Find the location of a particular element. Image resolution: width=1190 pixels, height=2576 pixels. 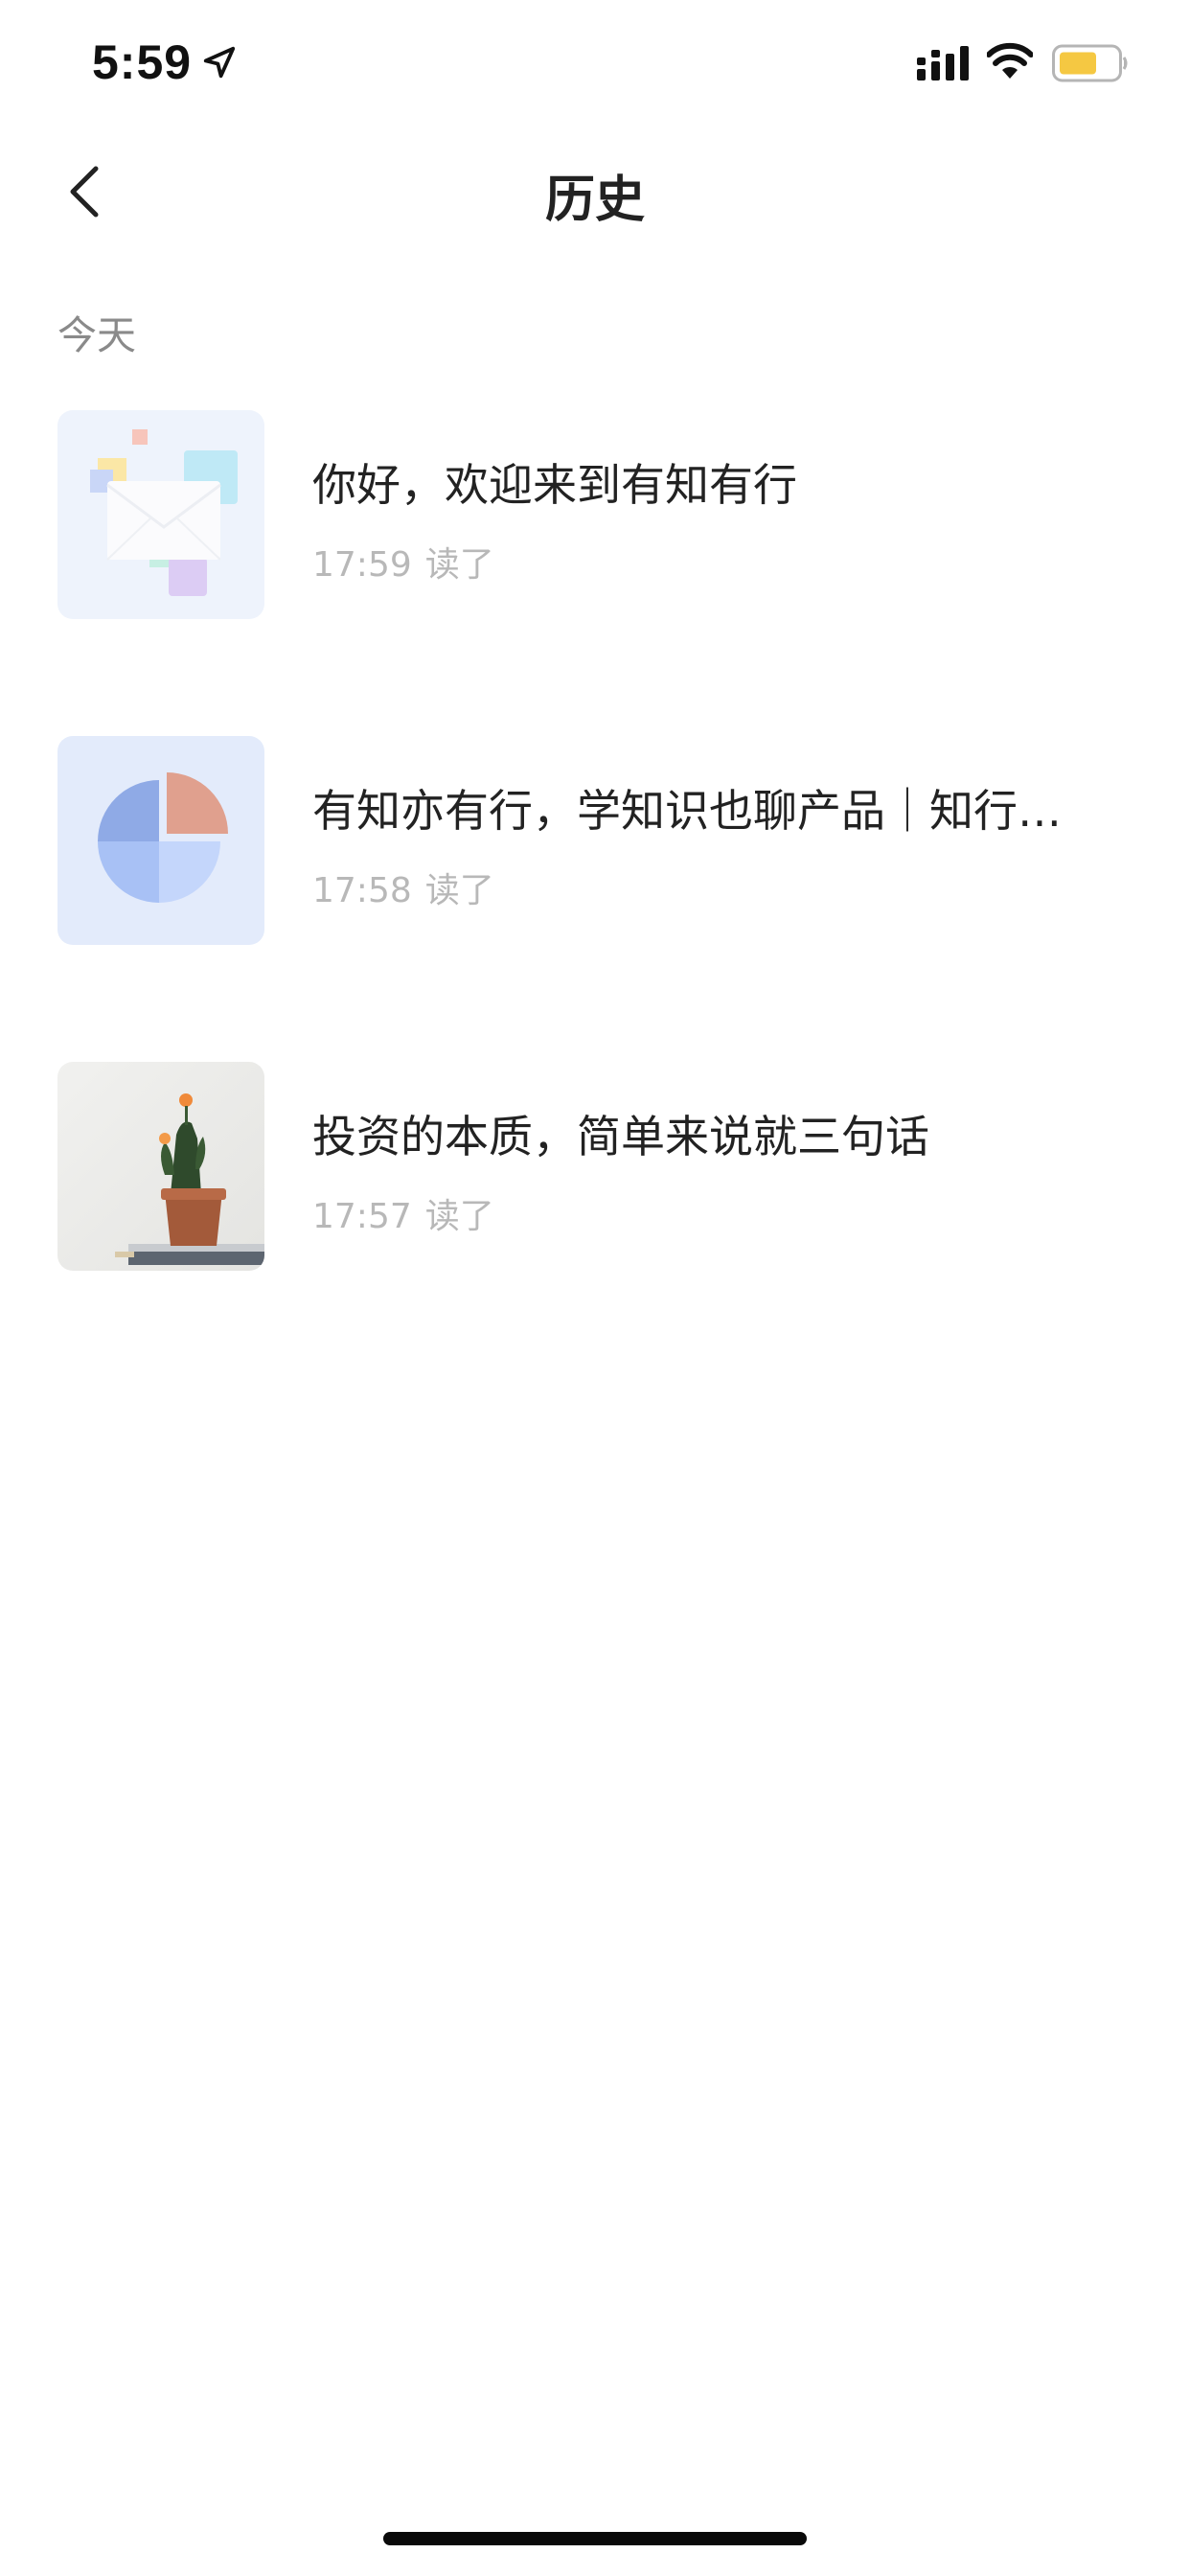

cactus-photo-thumbnail is located at coordinates (160, 1166).